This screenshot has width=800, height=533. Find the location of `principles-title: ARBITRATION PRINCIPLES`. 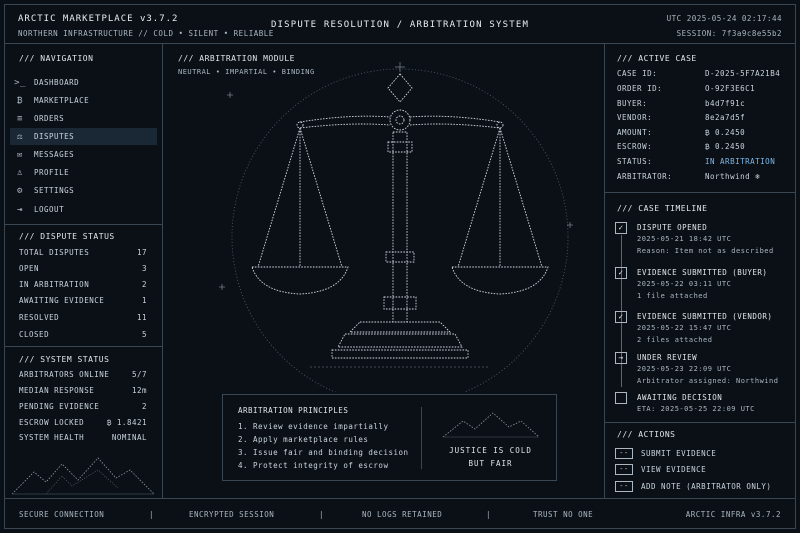

principles-title: ARBITRATION PRINCIPLES is located at coordinates (293, 410).